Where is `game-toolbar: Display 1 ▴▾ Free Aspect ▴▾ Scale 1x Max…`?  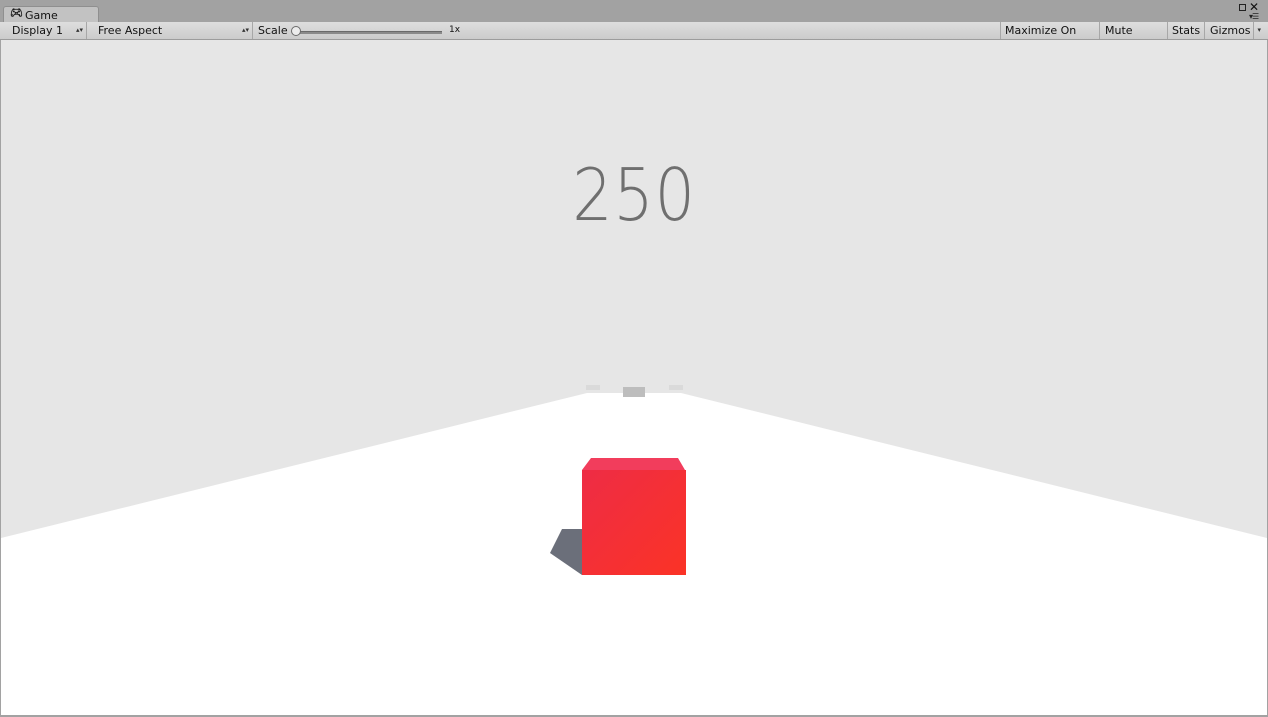
game-toolbar: Display 1 ▴▾ Free Aspect ▴▾ Scale 1x Max… is located at coordinates (634, 38).